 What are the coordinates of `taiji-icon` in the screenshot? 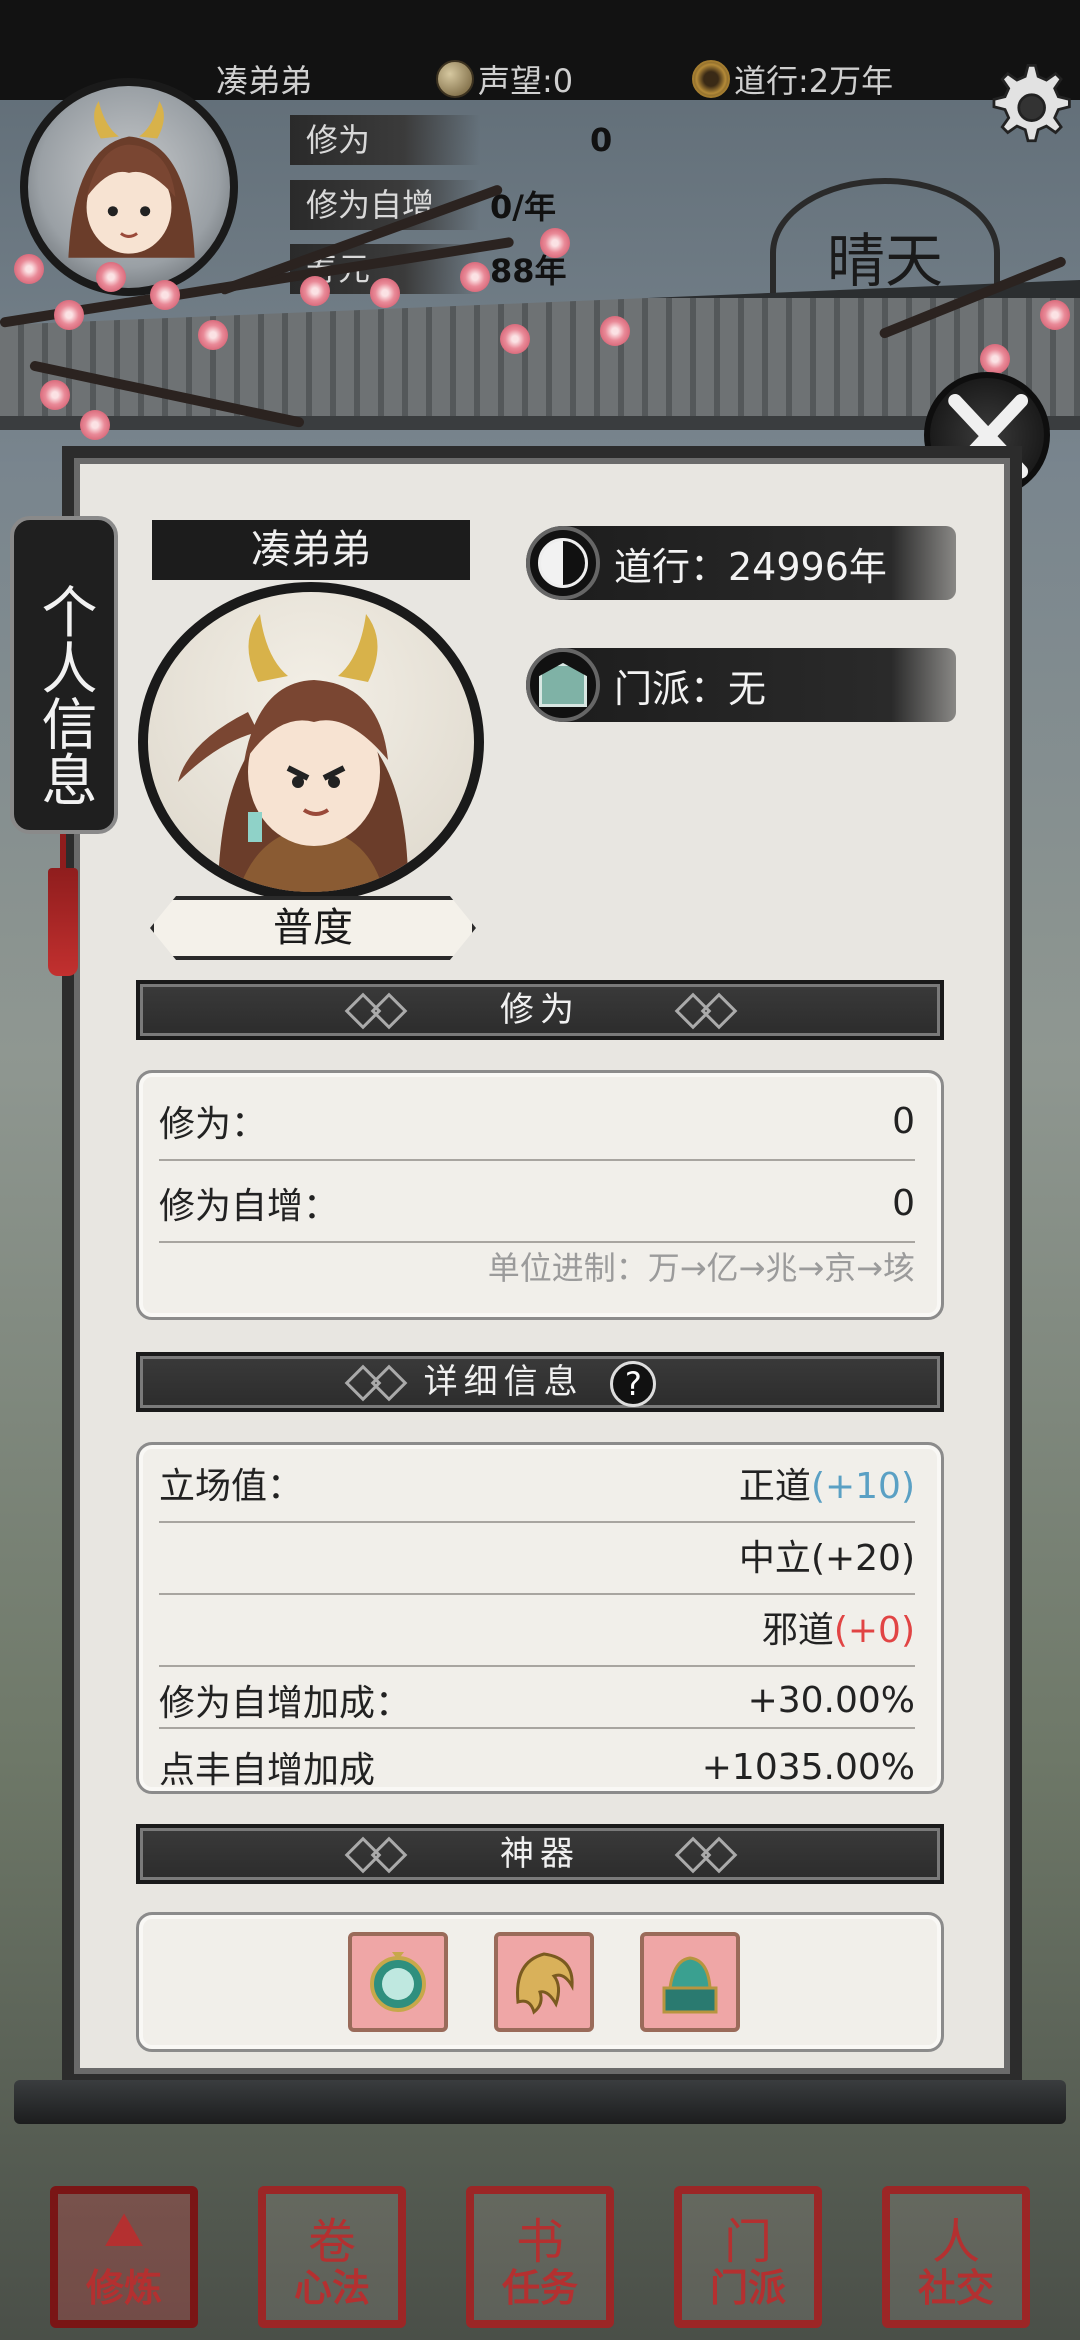 It's located at (563, 563).